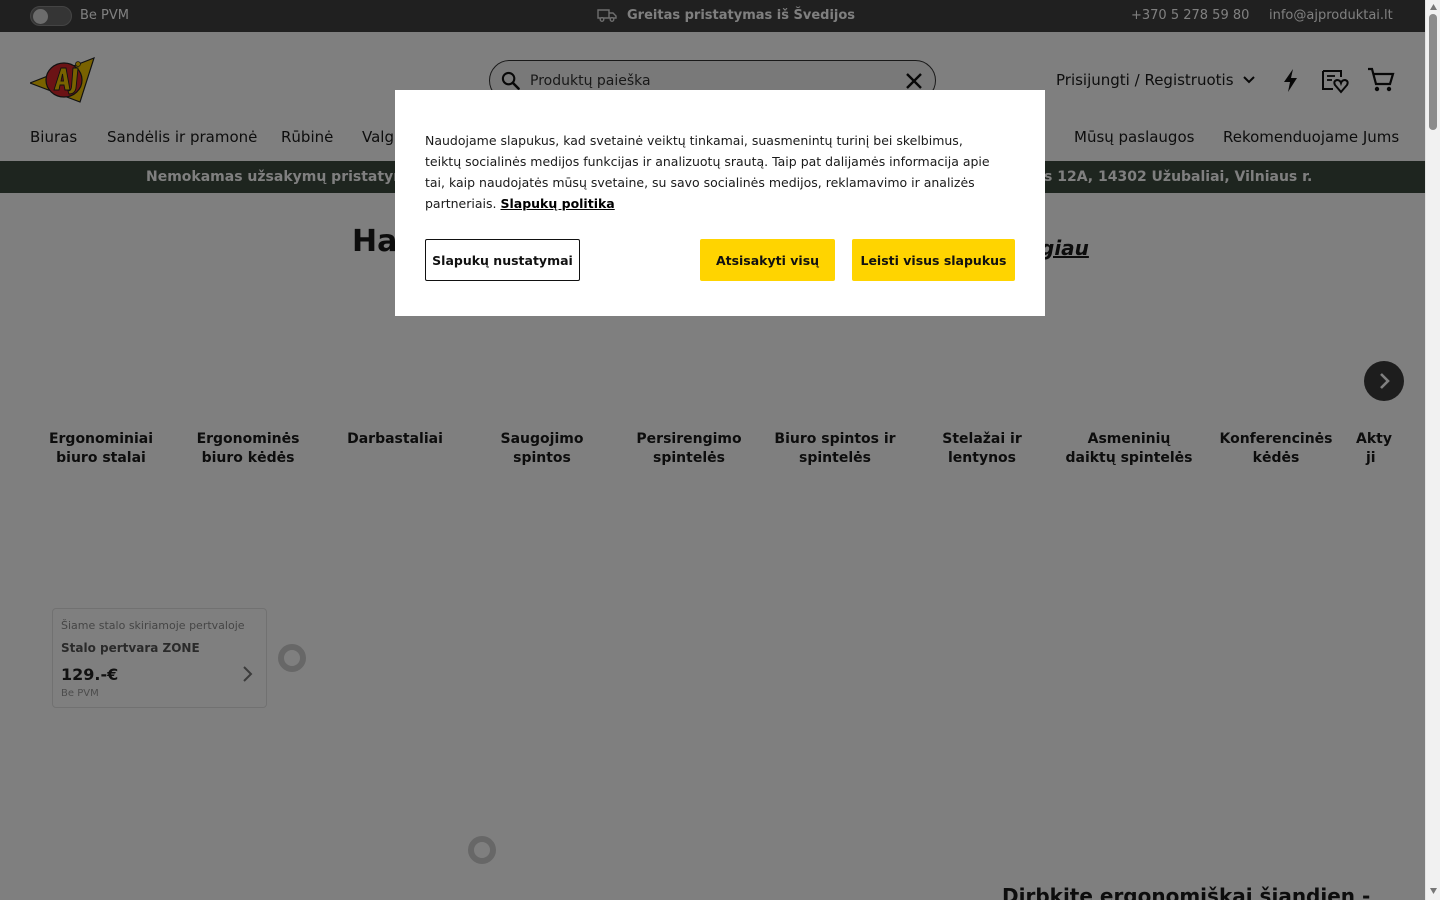 This screenshot has height=900, width=1440. What do you see at coordinates (767, 260) in the screenshot?
I see `reject-all-button: Atsisakyti visų` at bounding box center [767, 260].